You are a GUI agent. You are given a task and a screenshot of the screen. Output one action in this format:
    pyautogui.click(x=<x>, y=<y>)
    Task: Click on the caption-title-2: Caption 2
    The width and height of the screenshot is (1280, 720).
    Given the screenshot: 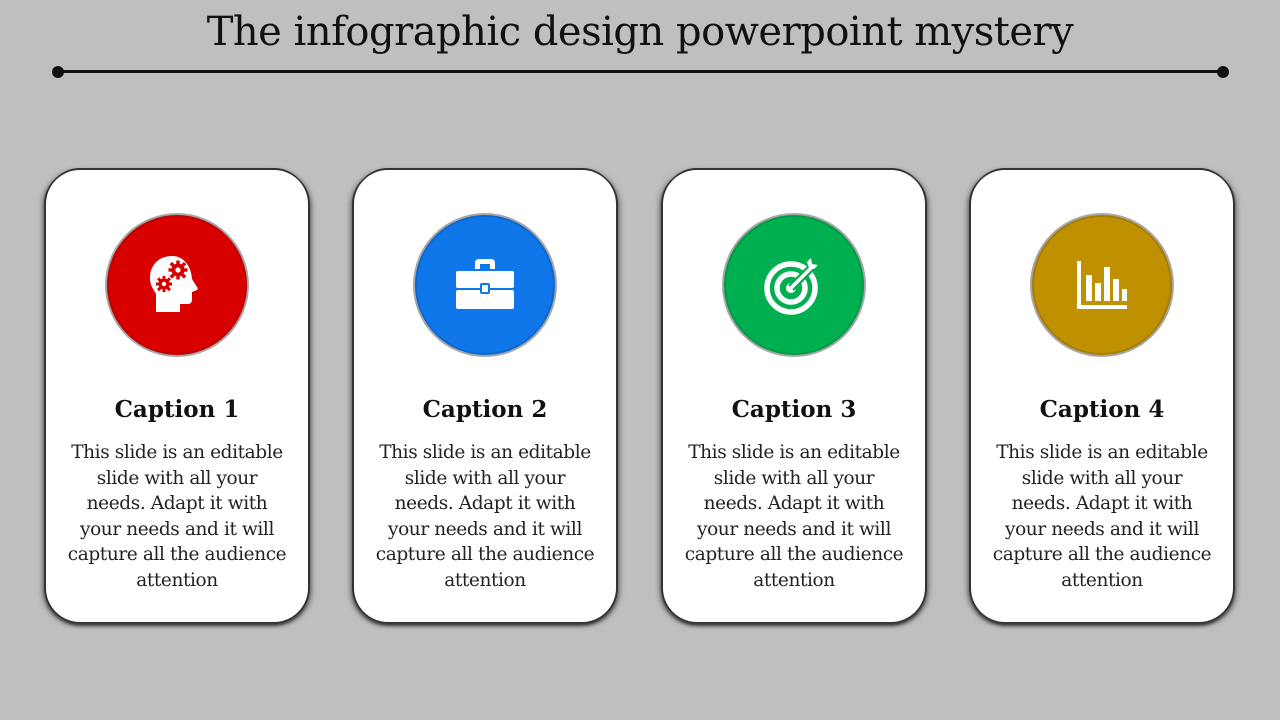 What is the action you would take?
    pyautogui.click(x=485, y=409)
    